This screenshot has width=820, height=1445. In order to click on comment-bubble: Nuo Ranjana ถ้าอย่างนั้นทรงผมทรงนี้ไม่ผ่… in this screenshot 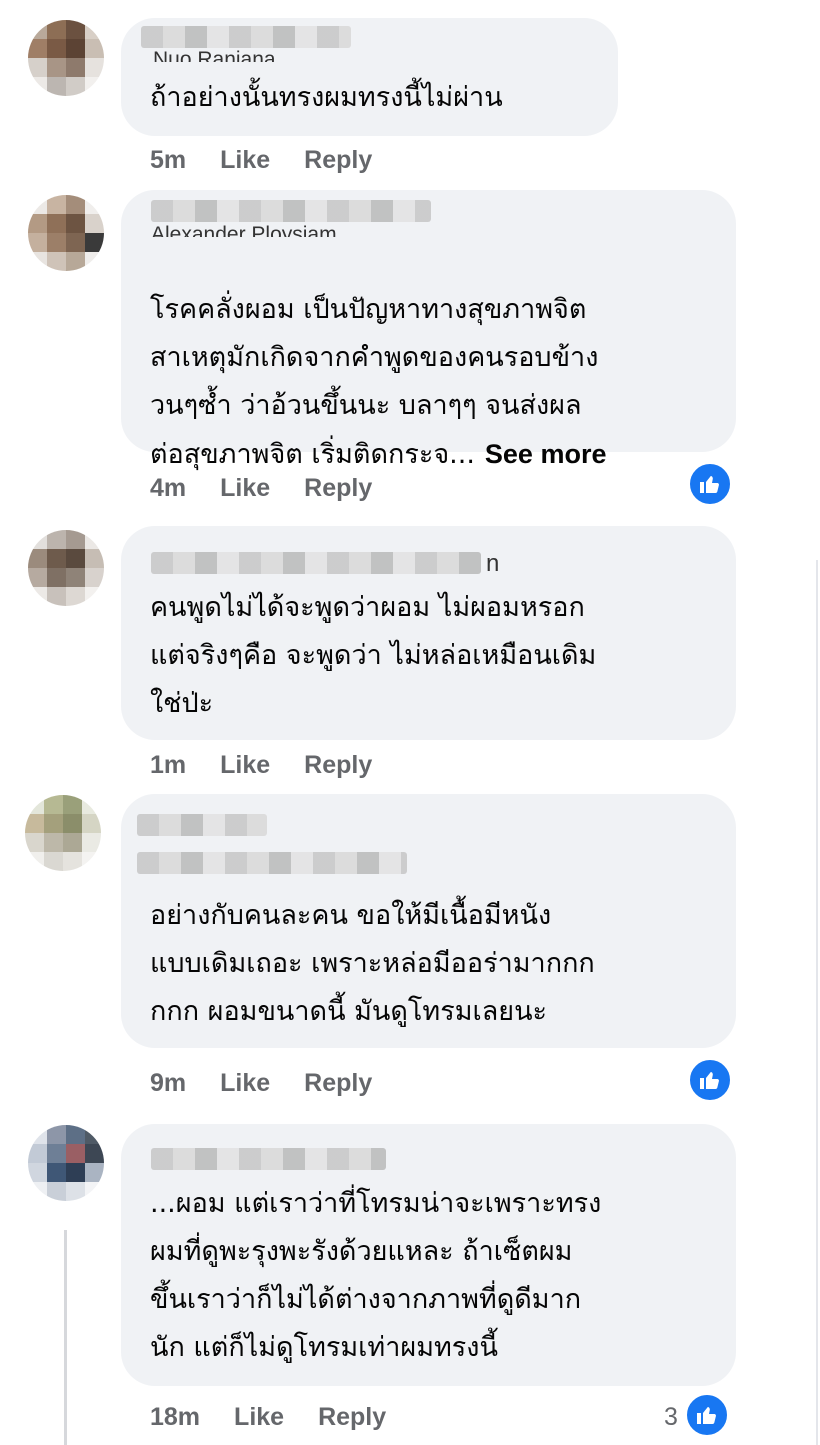, I will do `click(369, 77)`.